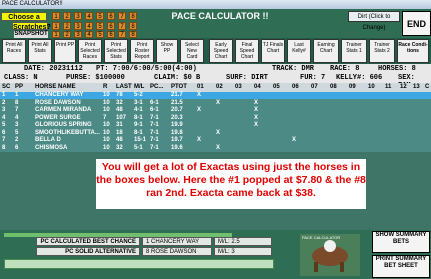 The height and width of the screenshot is (279, 431). I want to click on scratch-button: 4, so click(89, 26).